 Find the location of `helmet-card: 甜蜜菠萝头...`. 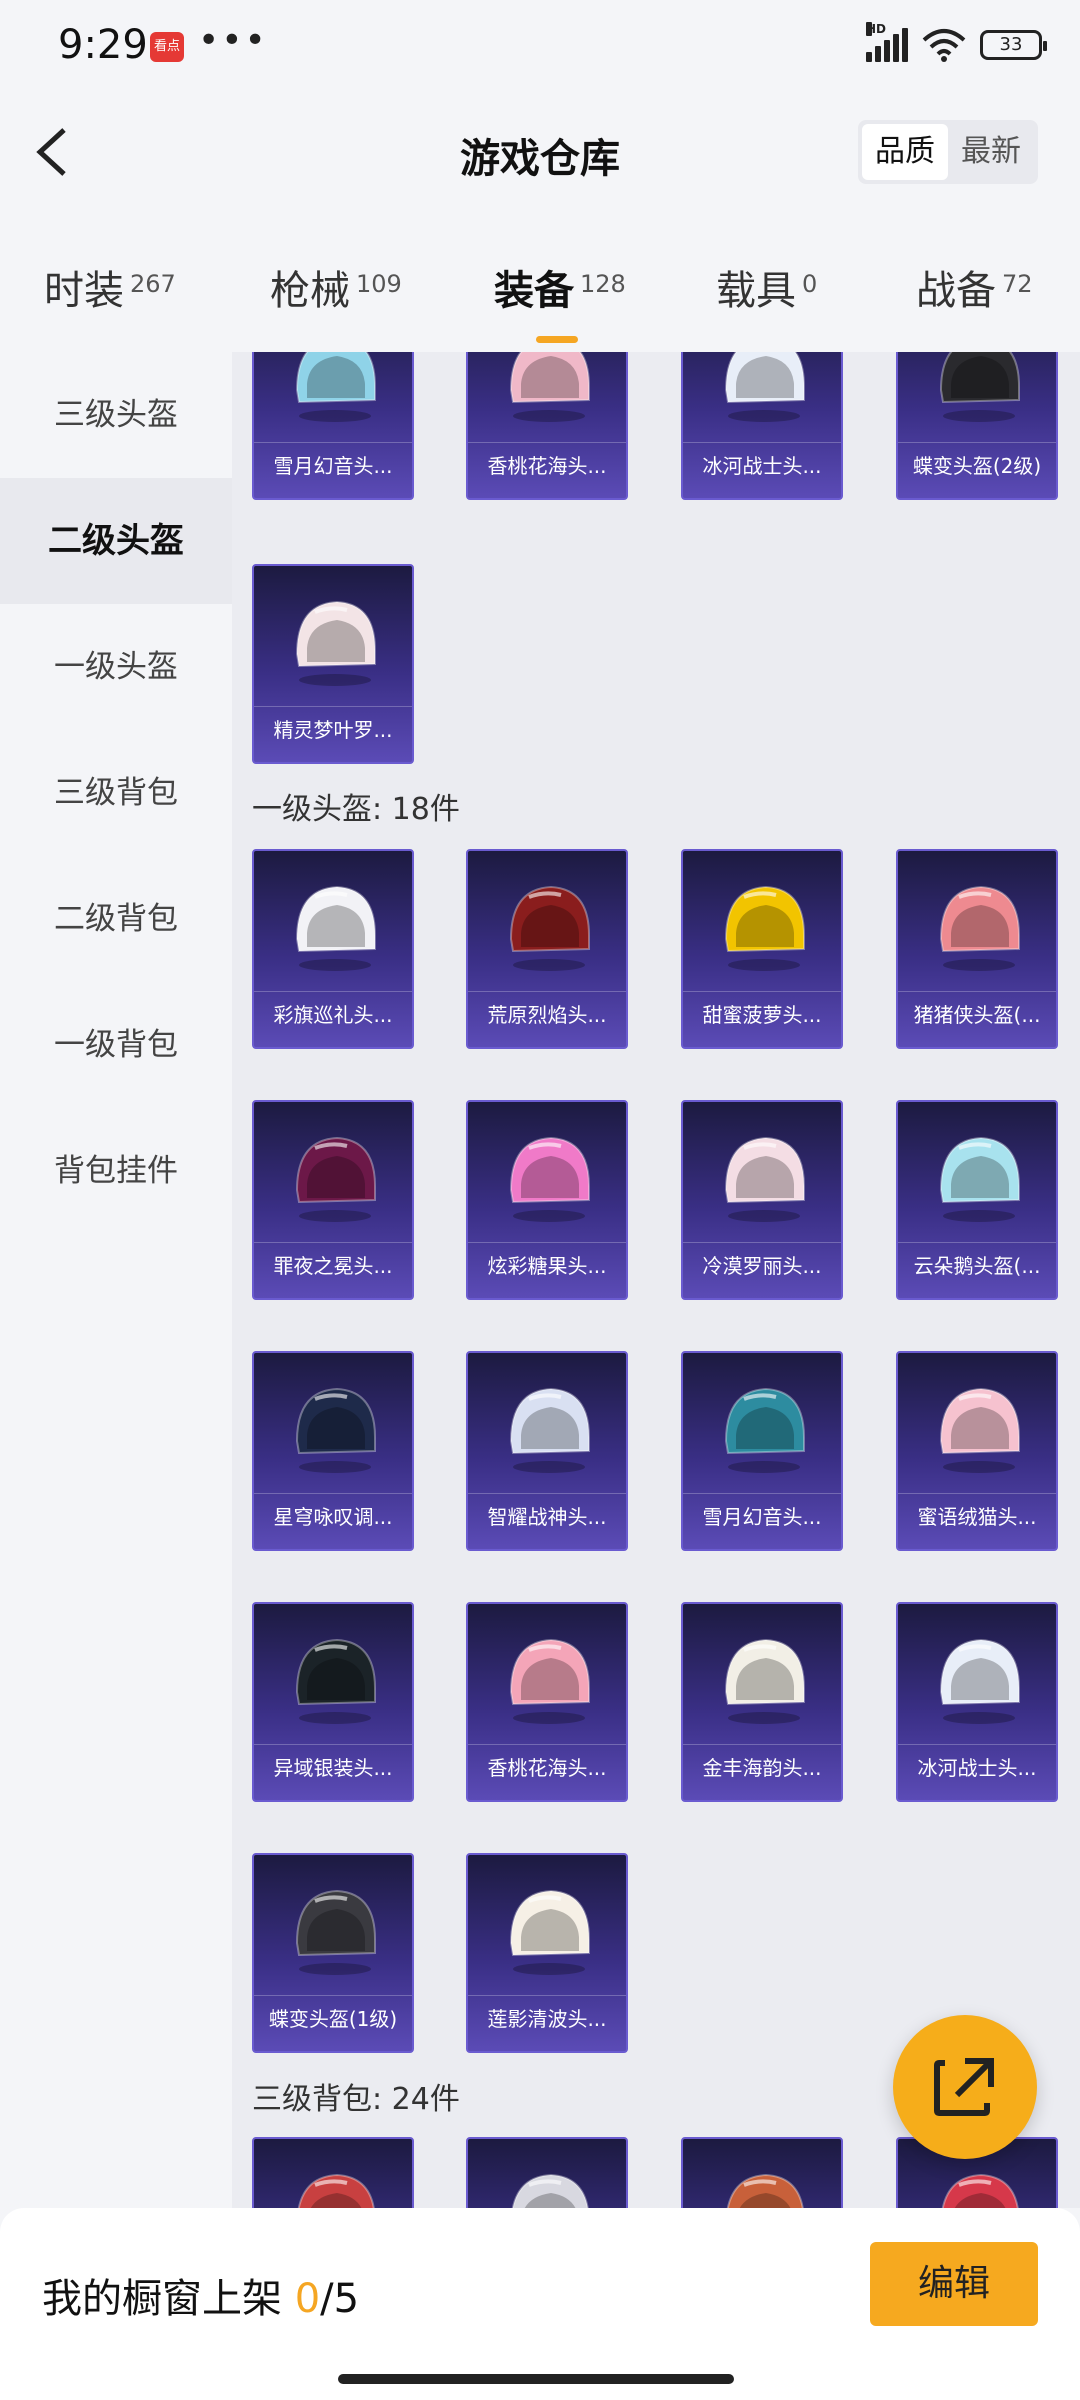

helmet-card: 甜蜜菠萝头... is located at coordinates (762, 949).